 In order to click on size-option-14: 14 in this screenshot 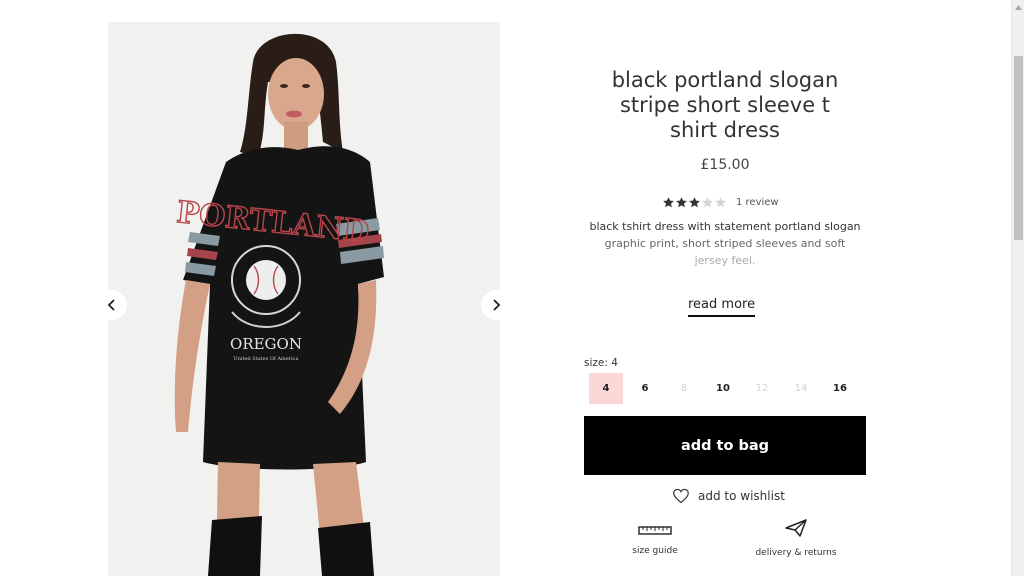, I will do `click(801, 388)`.